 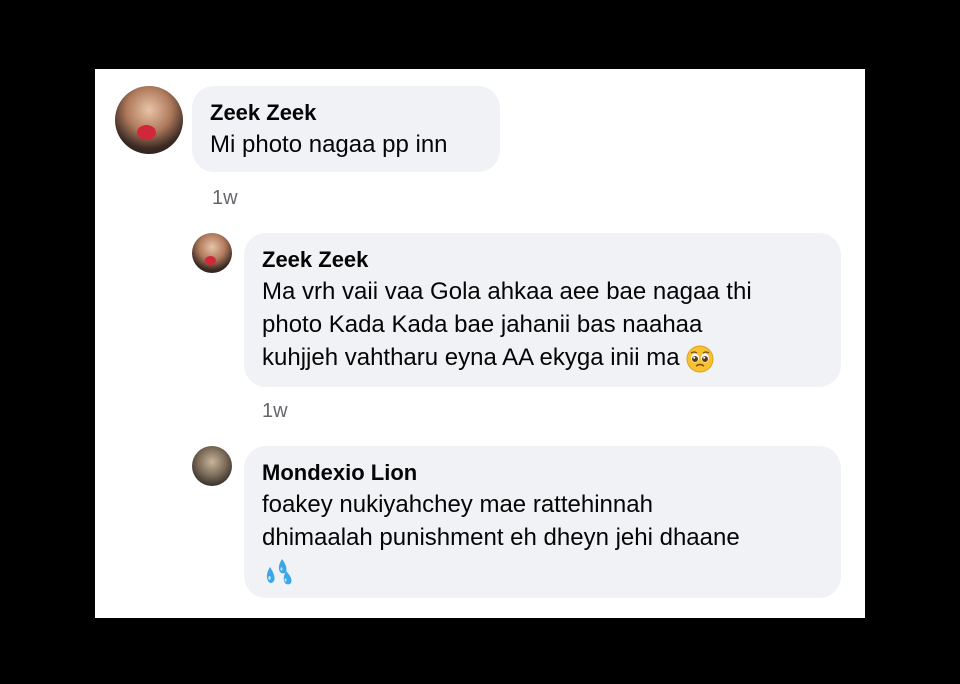 I want to click on comment-text-line: kuhjjeh vahtharu eyna AA ekyga inii ma, so click(x=543, y=357).